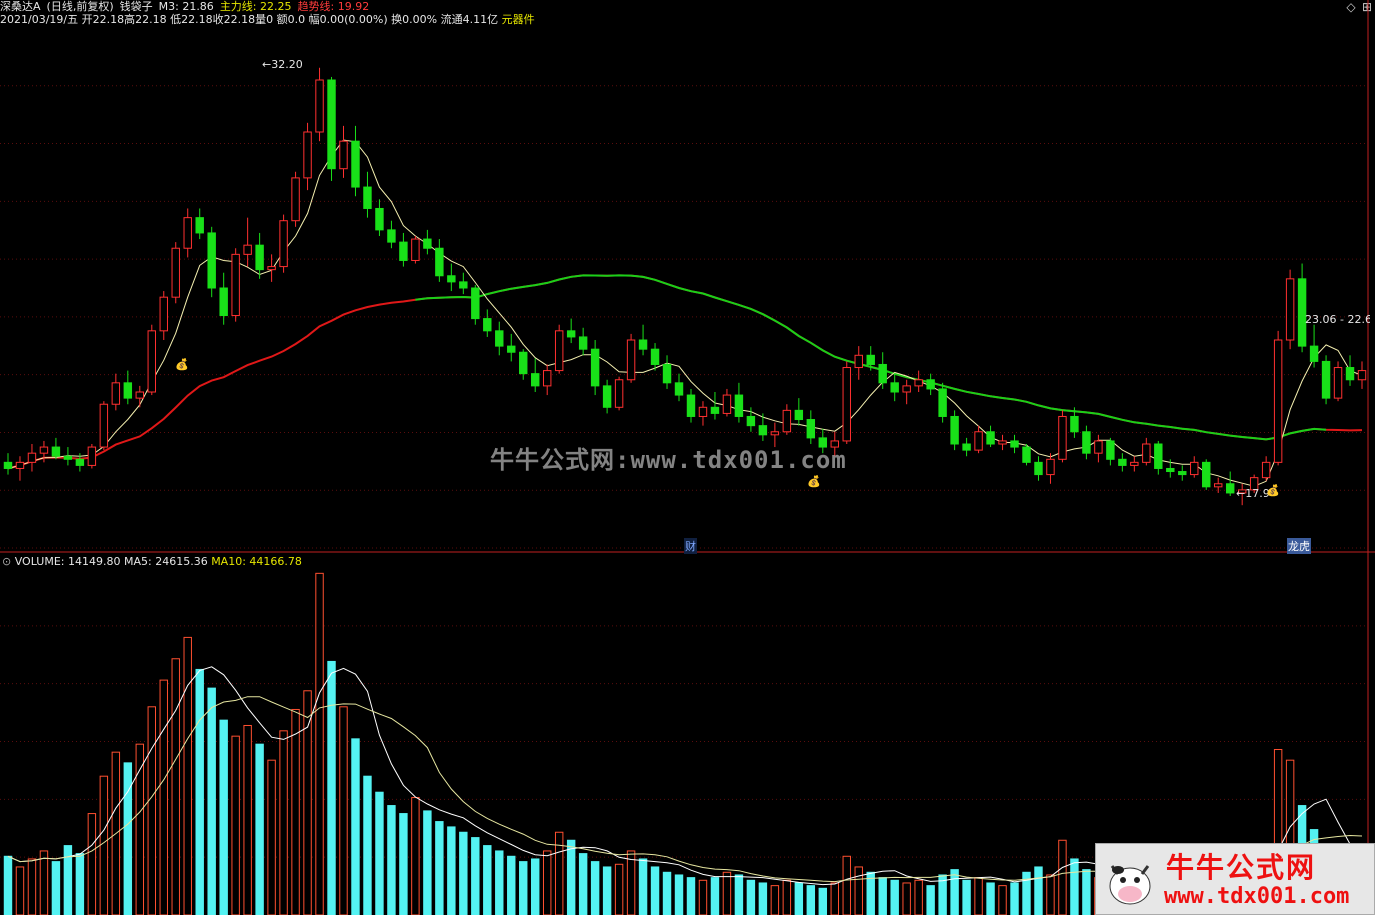  What do you see at coordinates (668, 460) in the screenshot?
I see `watermark-text: 牛牛公式网:www.tdx001.com` at bounding box center [668, 460].